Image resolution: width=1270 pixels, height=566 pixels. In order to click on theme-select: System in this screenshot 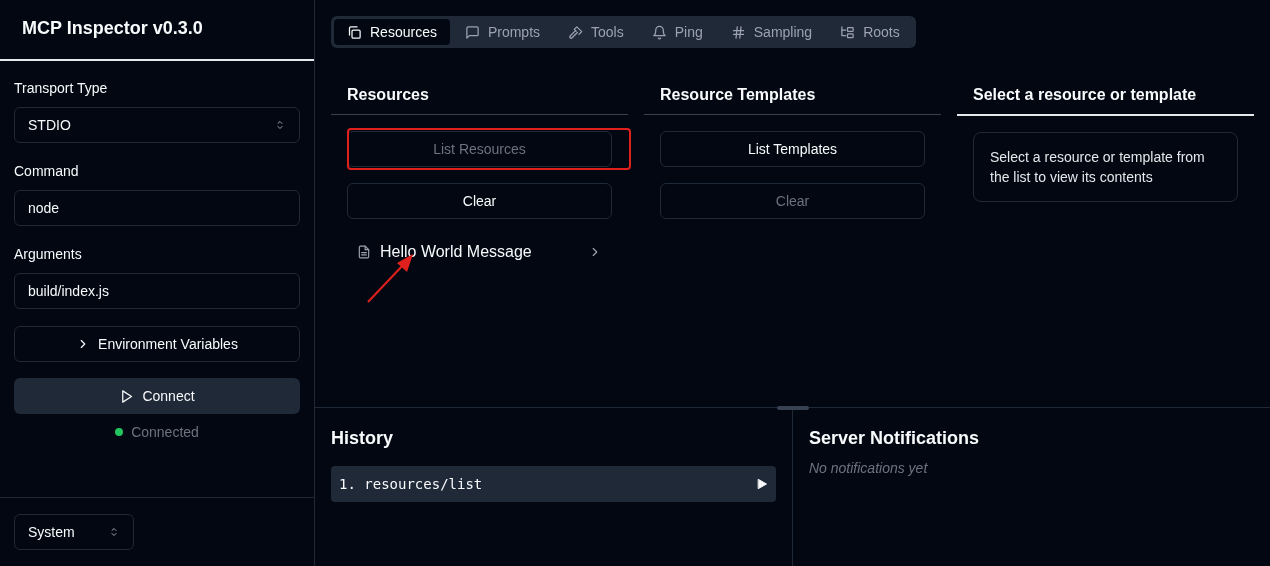, I will do `click(74, 532)`.